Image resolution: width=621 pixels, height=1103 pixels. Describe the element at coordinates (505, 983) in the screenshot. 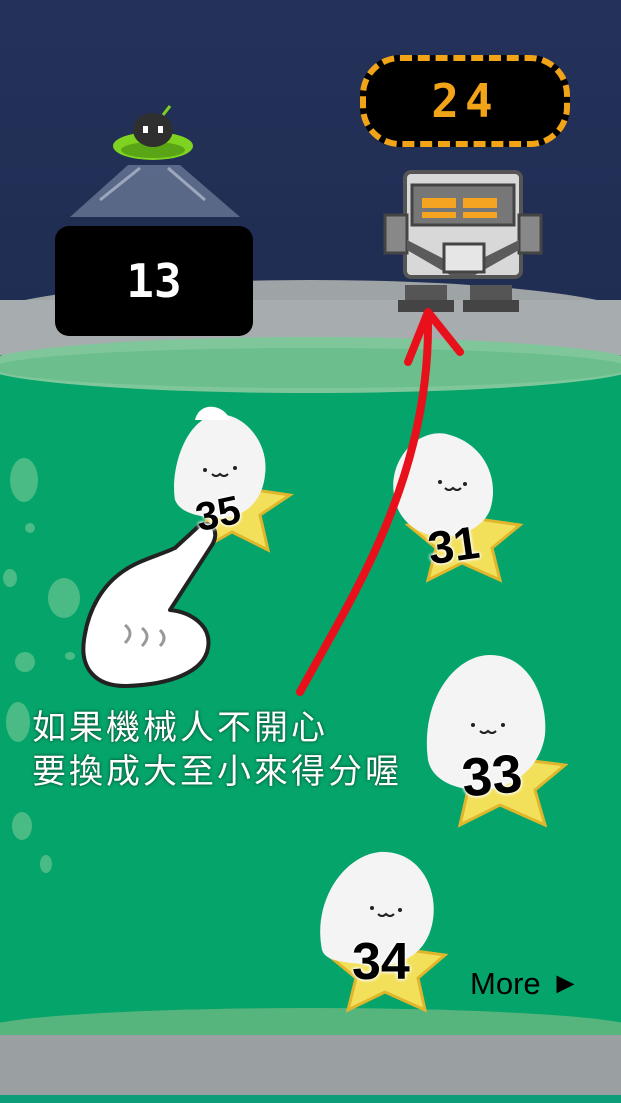

I see `more-label: More` at that location.